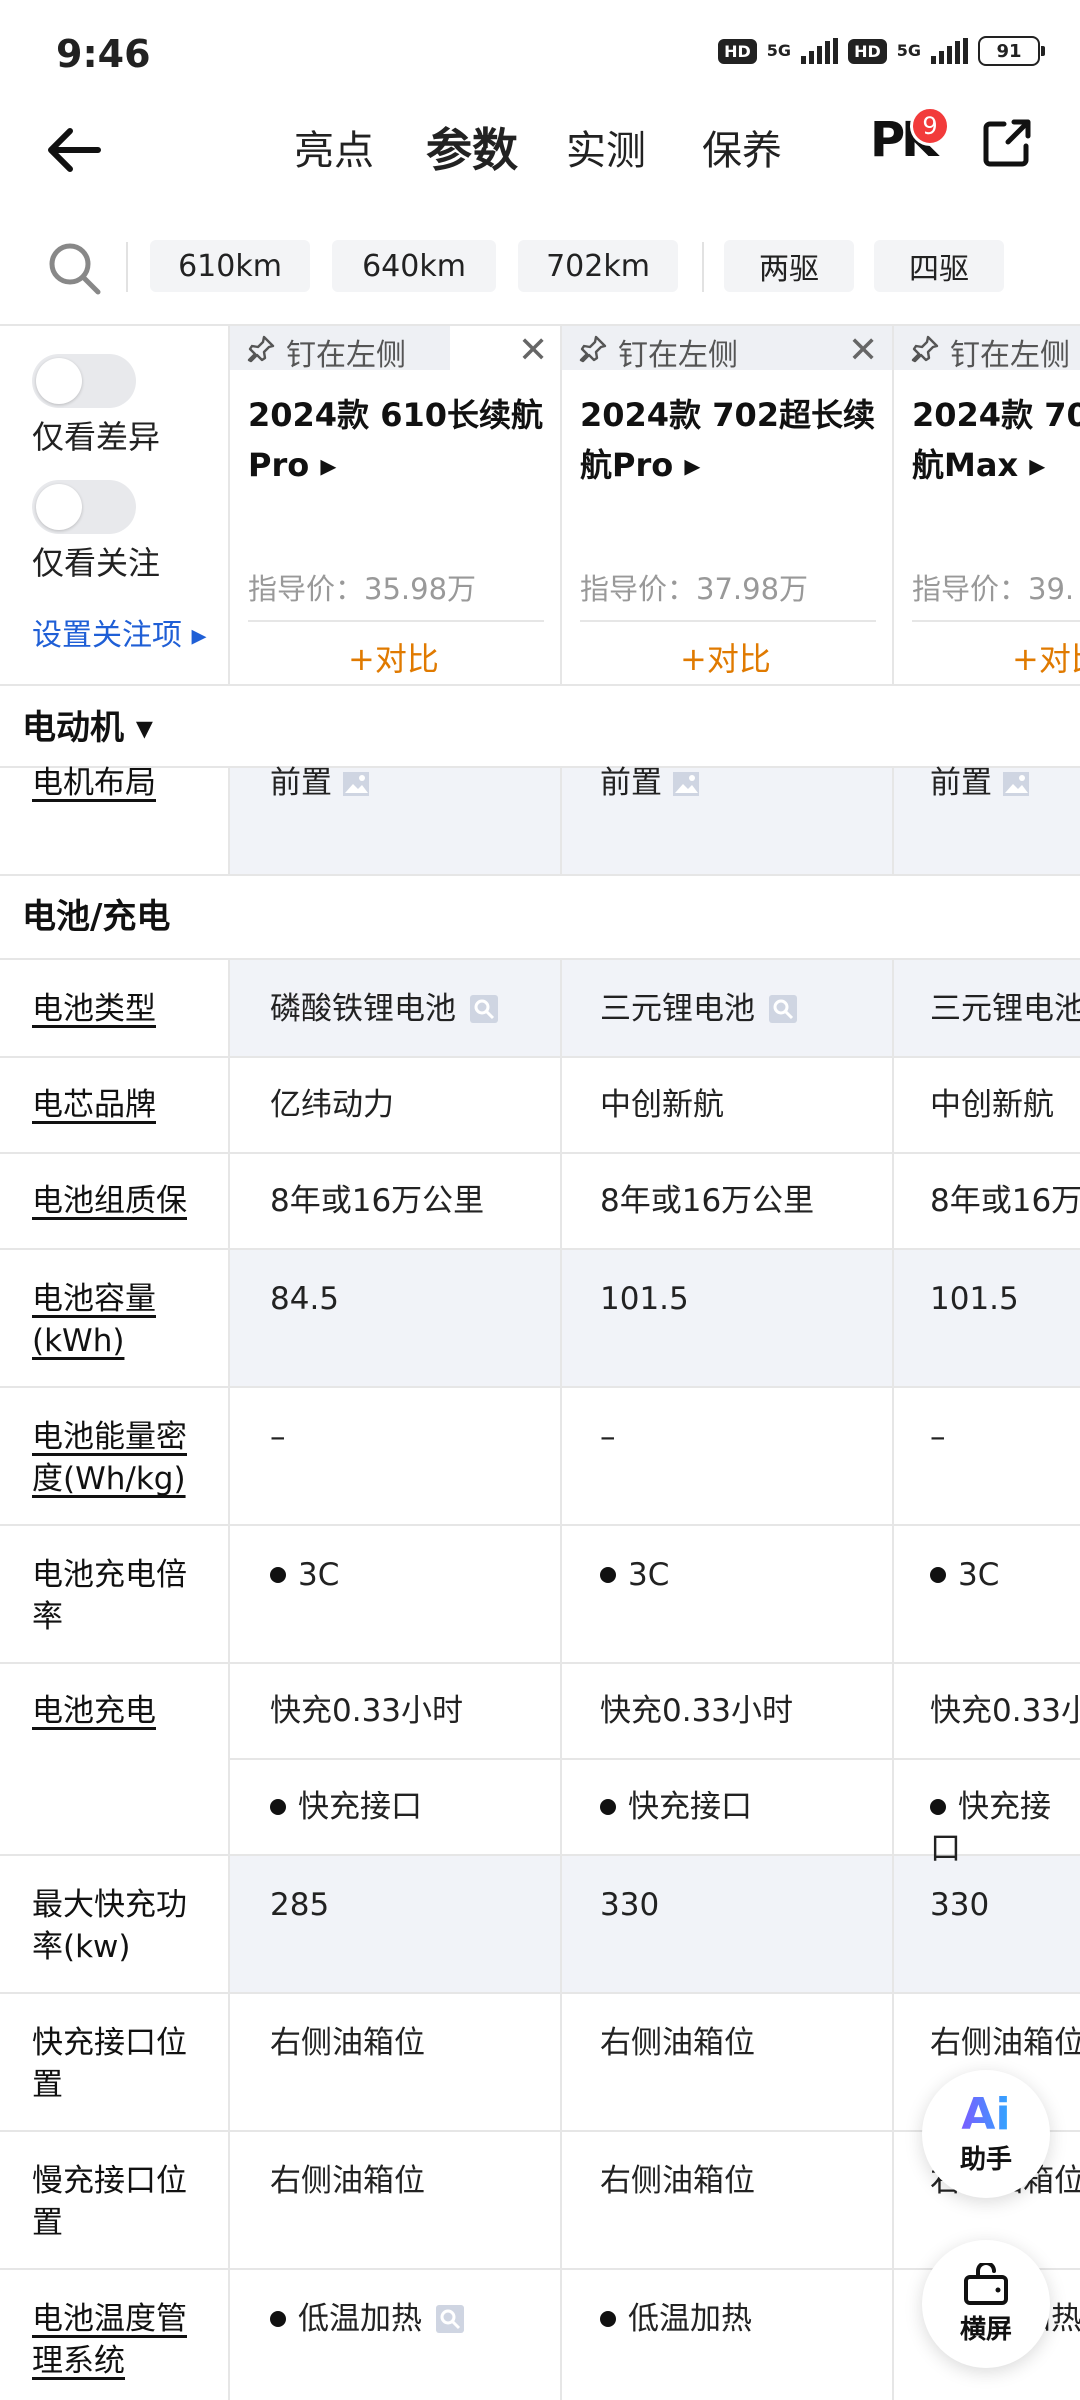  I want to click on ai-assistant-button: Ai 助手, so click(986, 2134).